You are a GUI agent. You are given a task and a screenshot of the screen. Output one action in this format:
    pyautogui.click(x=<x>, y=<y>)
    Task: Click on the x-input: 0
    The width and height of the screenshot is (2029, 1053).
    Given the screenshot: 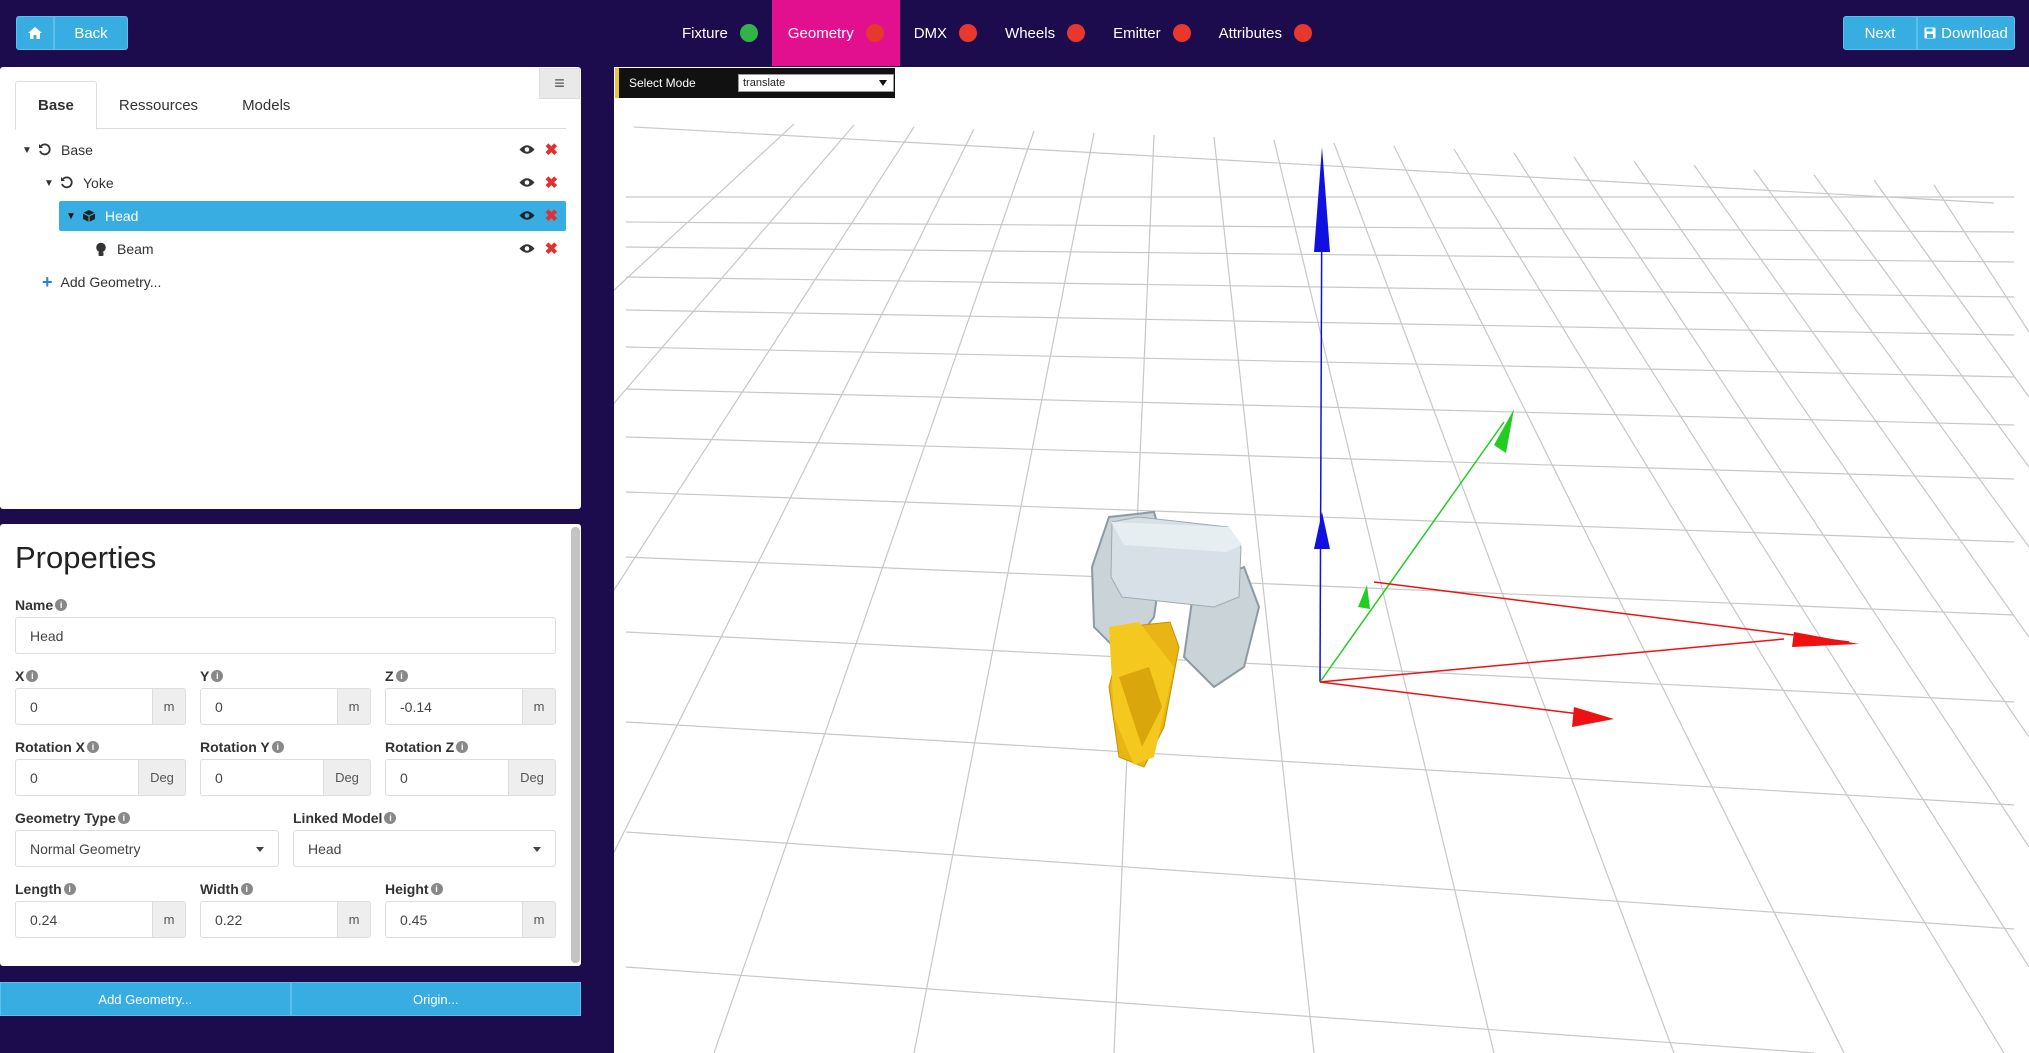 What is the action you would take?
    pyautogui.click(x=84, y=706)
    